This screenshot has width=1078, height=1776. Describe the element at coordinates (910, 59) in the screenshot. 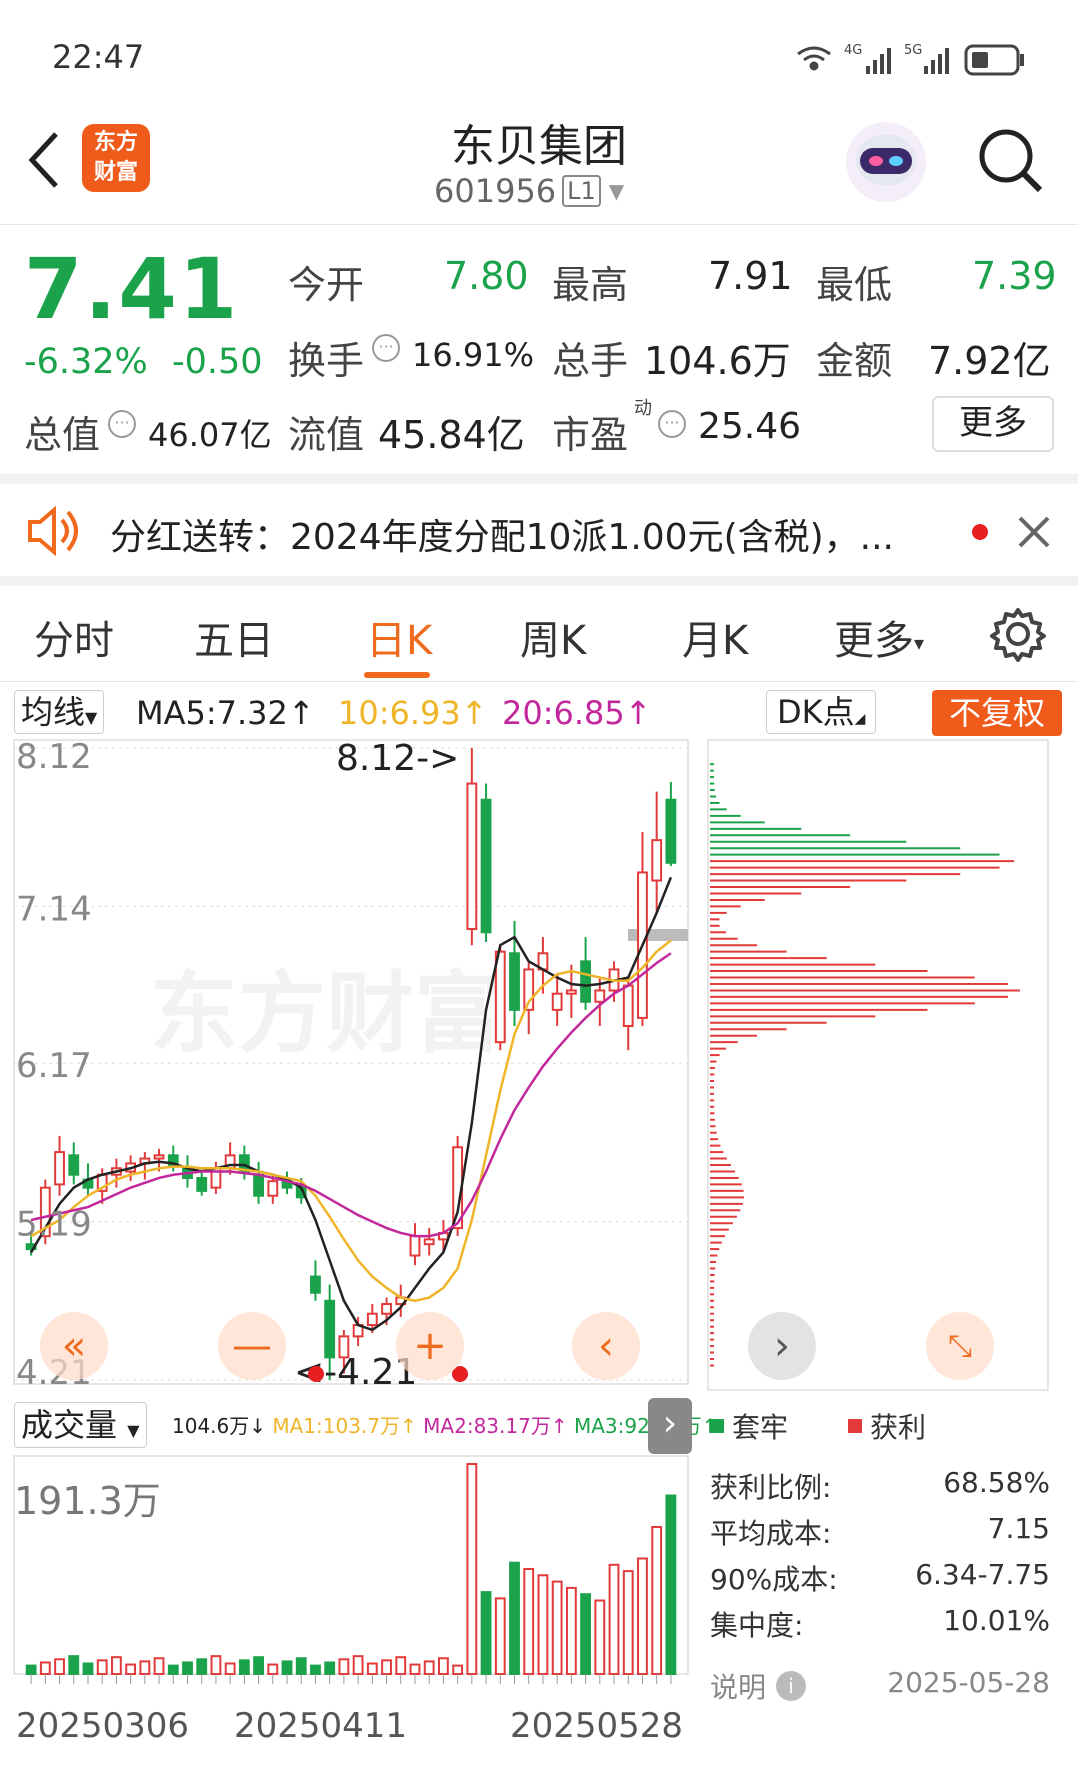

I see `status-icons: 4G 5G` at that location.